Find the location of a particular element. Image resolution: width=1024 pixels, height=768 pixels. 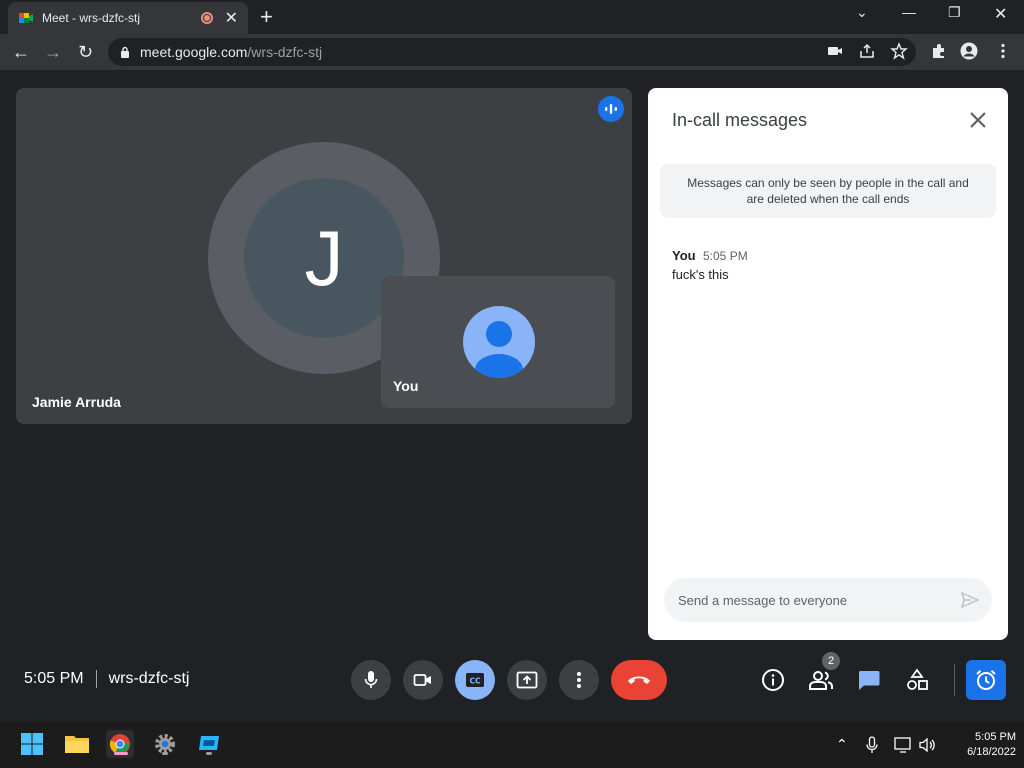

close-panel-icon is located at coordinates (978, 120).